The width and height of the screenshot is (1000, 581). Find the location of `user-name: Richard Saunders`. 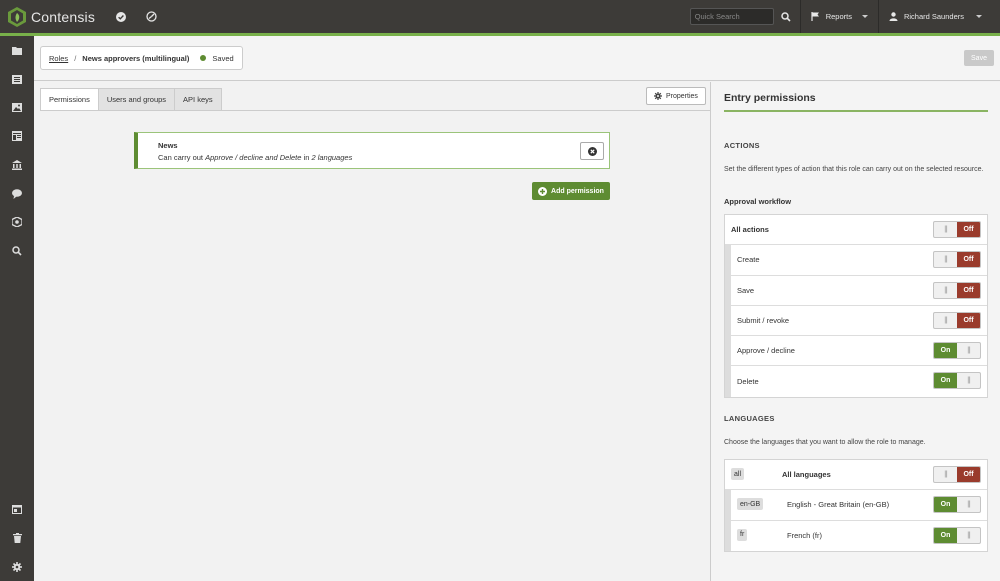

user-name: Richard Saunders is located at coordinates (933, 16).